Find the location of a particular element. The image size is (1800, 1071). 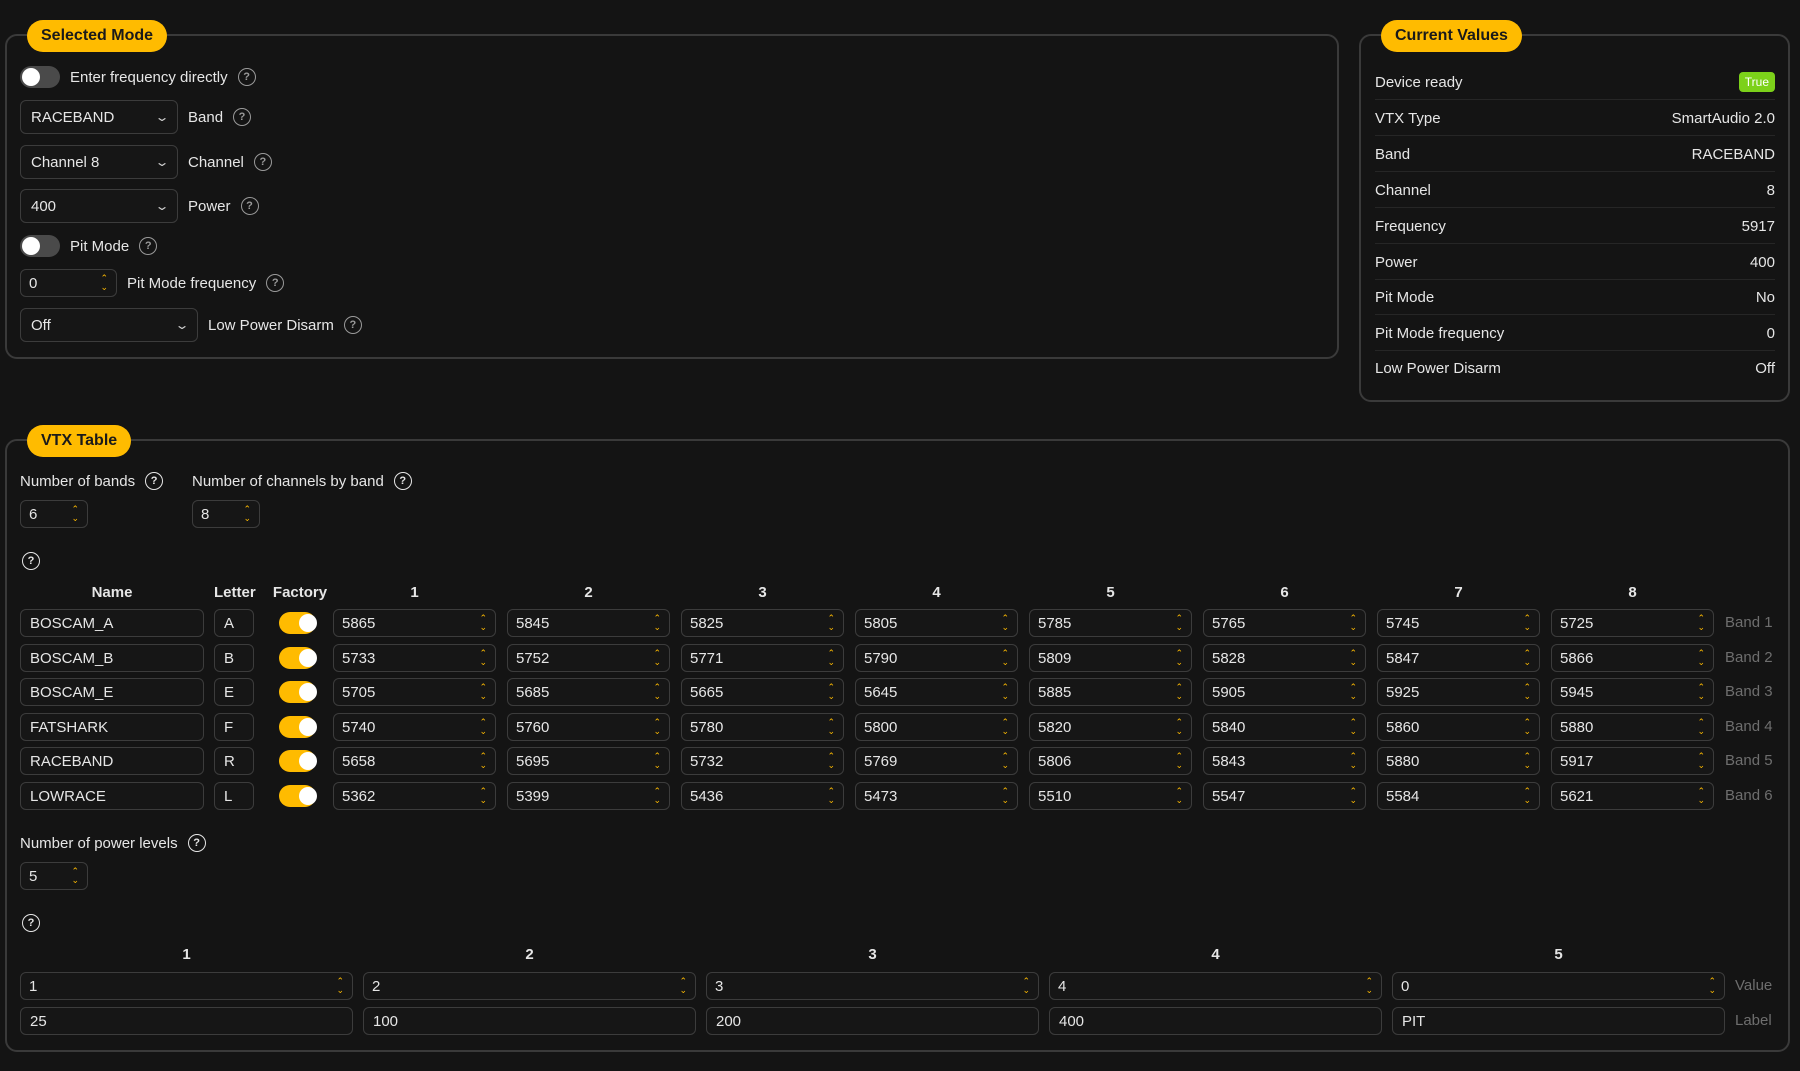

channel-frequency-input: 5547 ⌃ ⌄ is located at coordinates (1284, 796).